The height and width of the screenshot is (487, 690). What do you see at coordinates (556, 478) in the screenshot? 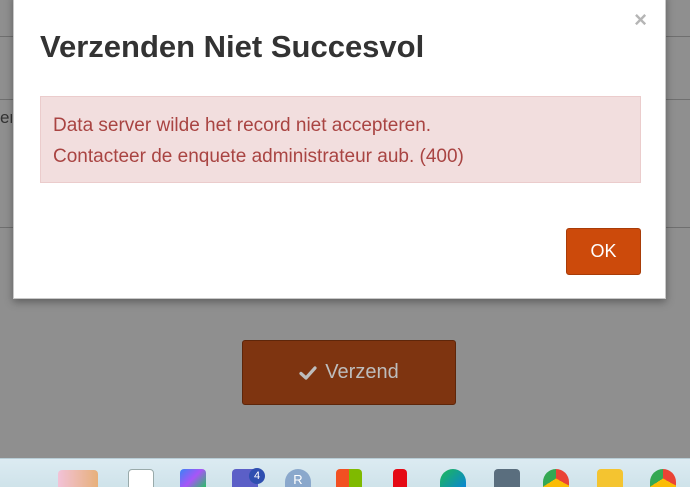
I see `chrome-icon` at bounding box center [556, 478].